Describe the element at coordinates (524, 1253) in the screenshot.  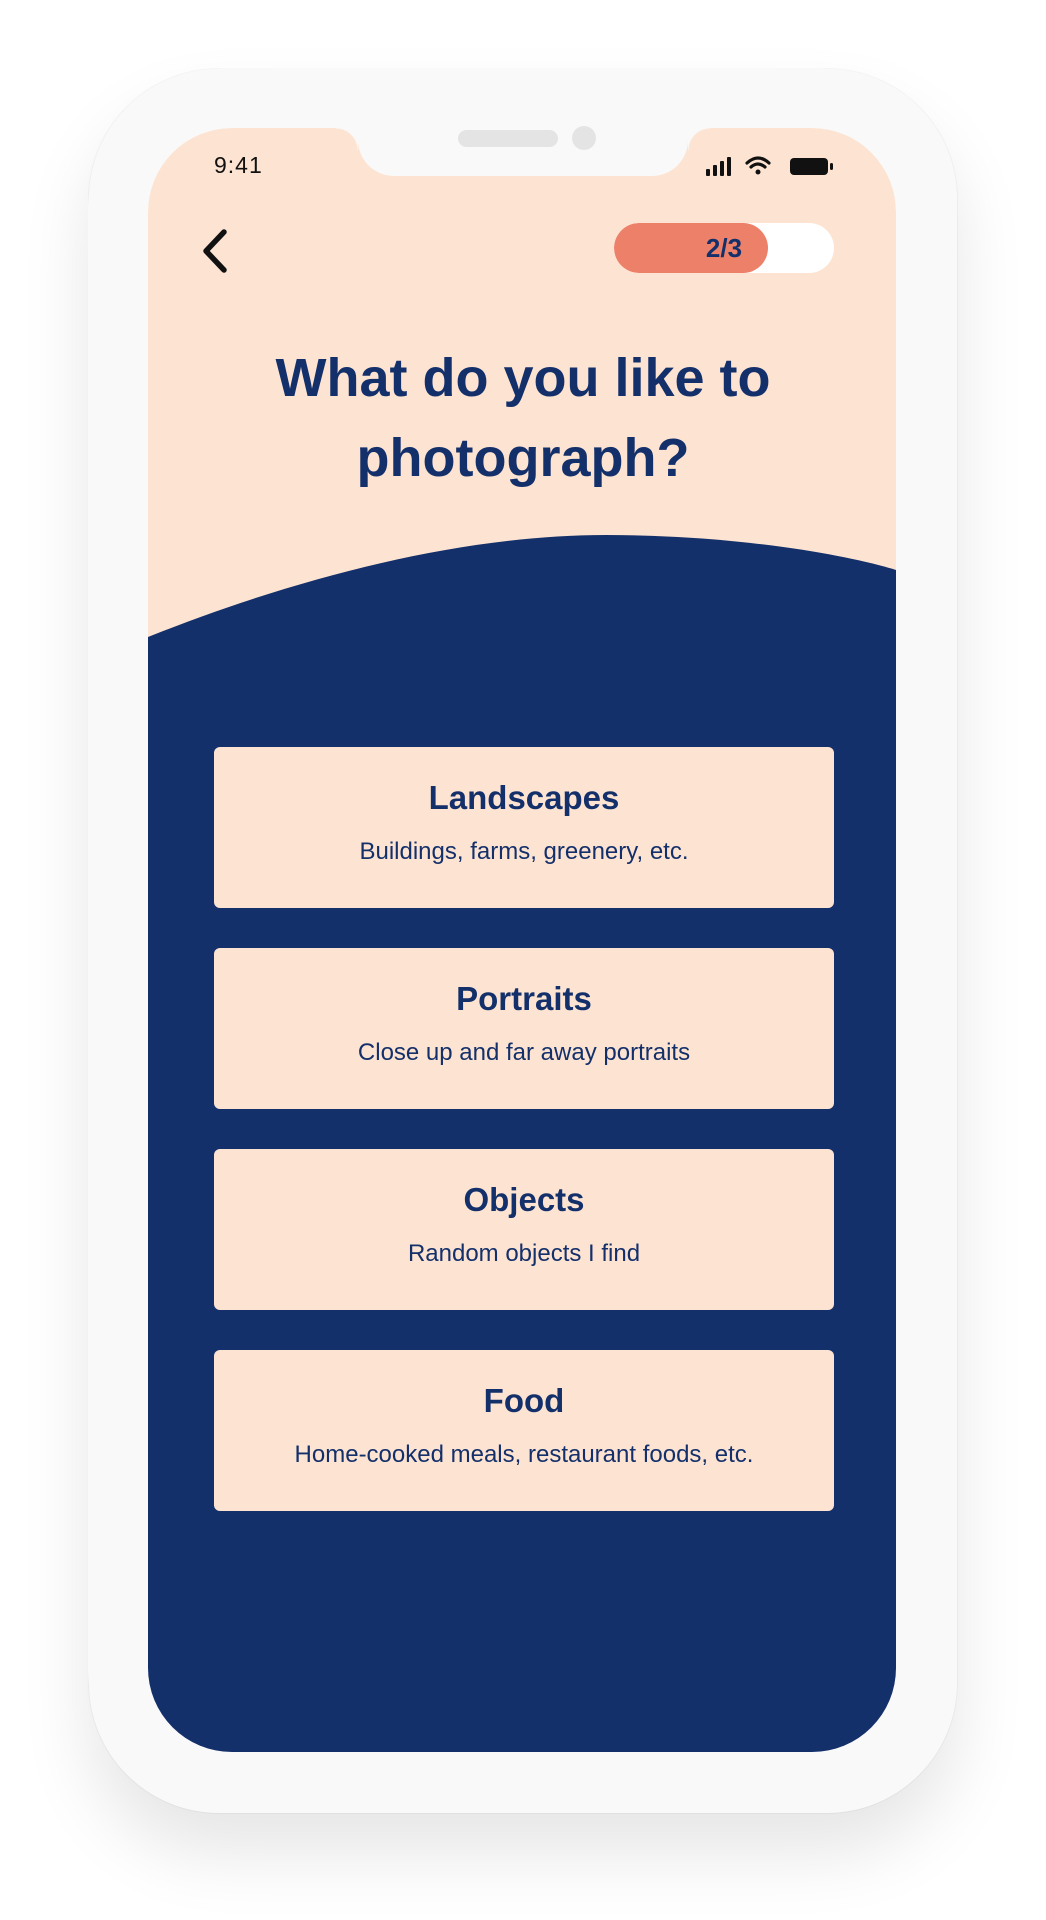
I see `option-subtitle: Random objects I find` at that location.